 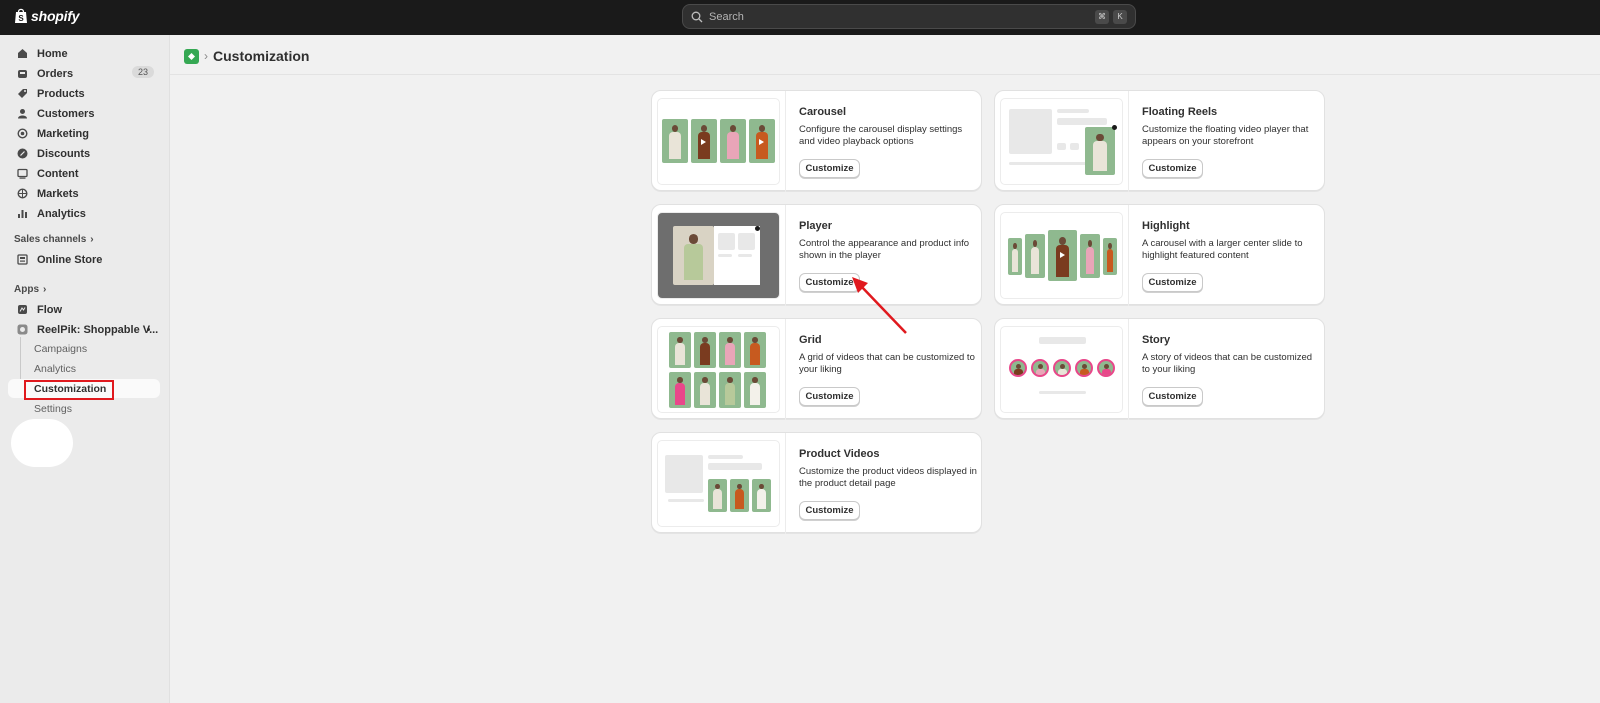 I want to click on globe-icon, so click(x=22, y=194).